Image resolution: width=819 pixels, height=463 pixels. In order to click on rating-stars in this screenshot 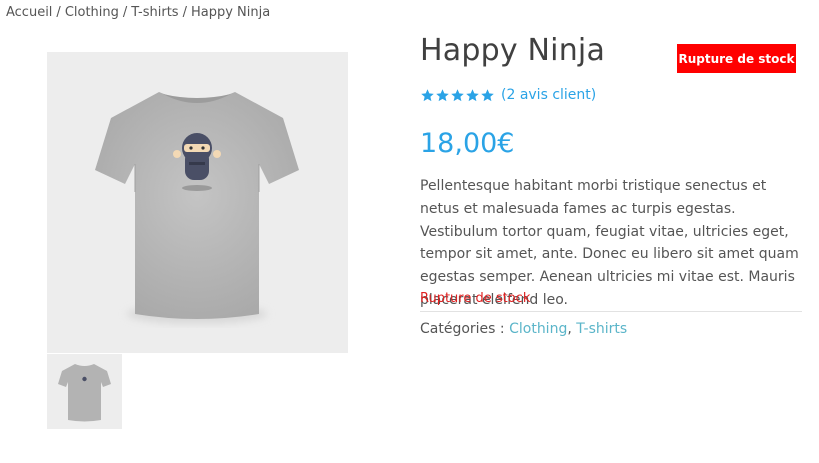, I will do `click(457, 95)`.